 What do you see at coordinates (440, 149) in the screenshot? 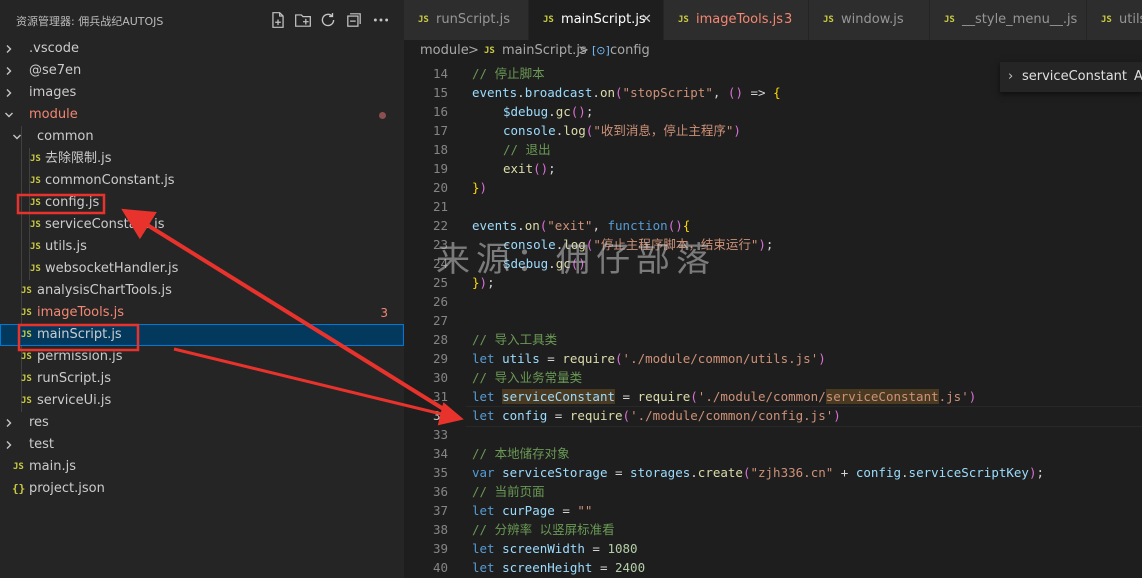
I see `line-number: 18` at bounding box center [440, 149].